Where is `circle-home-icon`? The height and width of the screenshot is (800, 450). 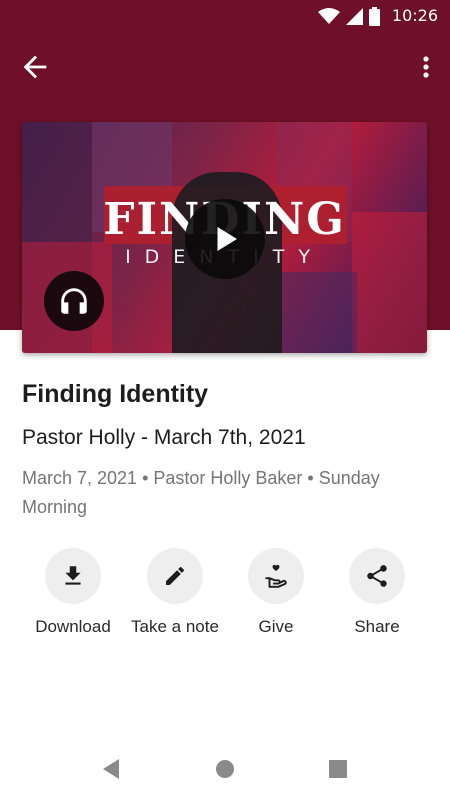 circle-home-icon is located at coordinates (225, 769).